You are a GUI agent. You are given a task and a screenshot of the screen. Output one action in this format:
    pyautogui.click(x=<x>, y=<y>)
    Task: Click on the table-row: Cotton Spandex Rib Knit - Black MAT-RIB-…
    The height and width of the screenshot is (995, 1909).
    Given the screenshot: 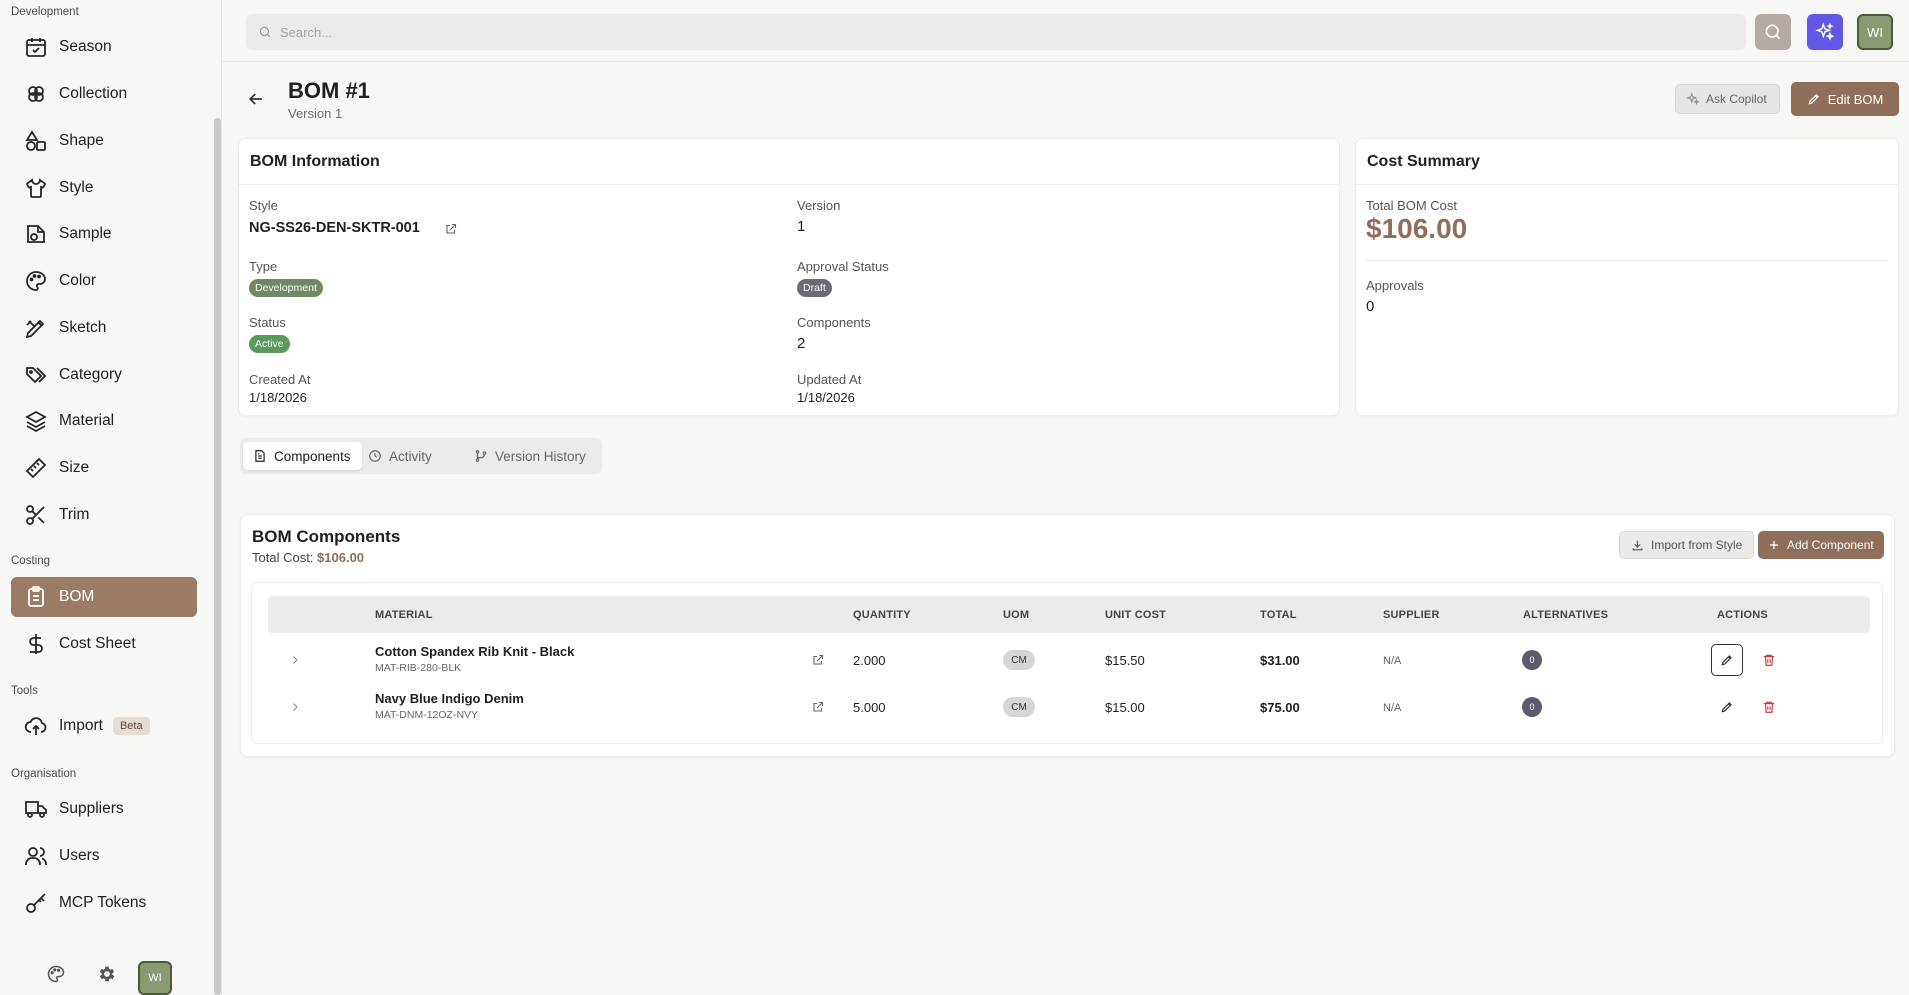 What is the action you would take?
    pyautogui.click(x=1069, y=660)
    